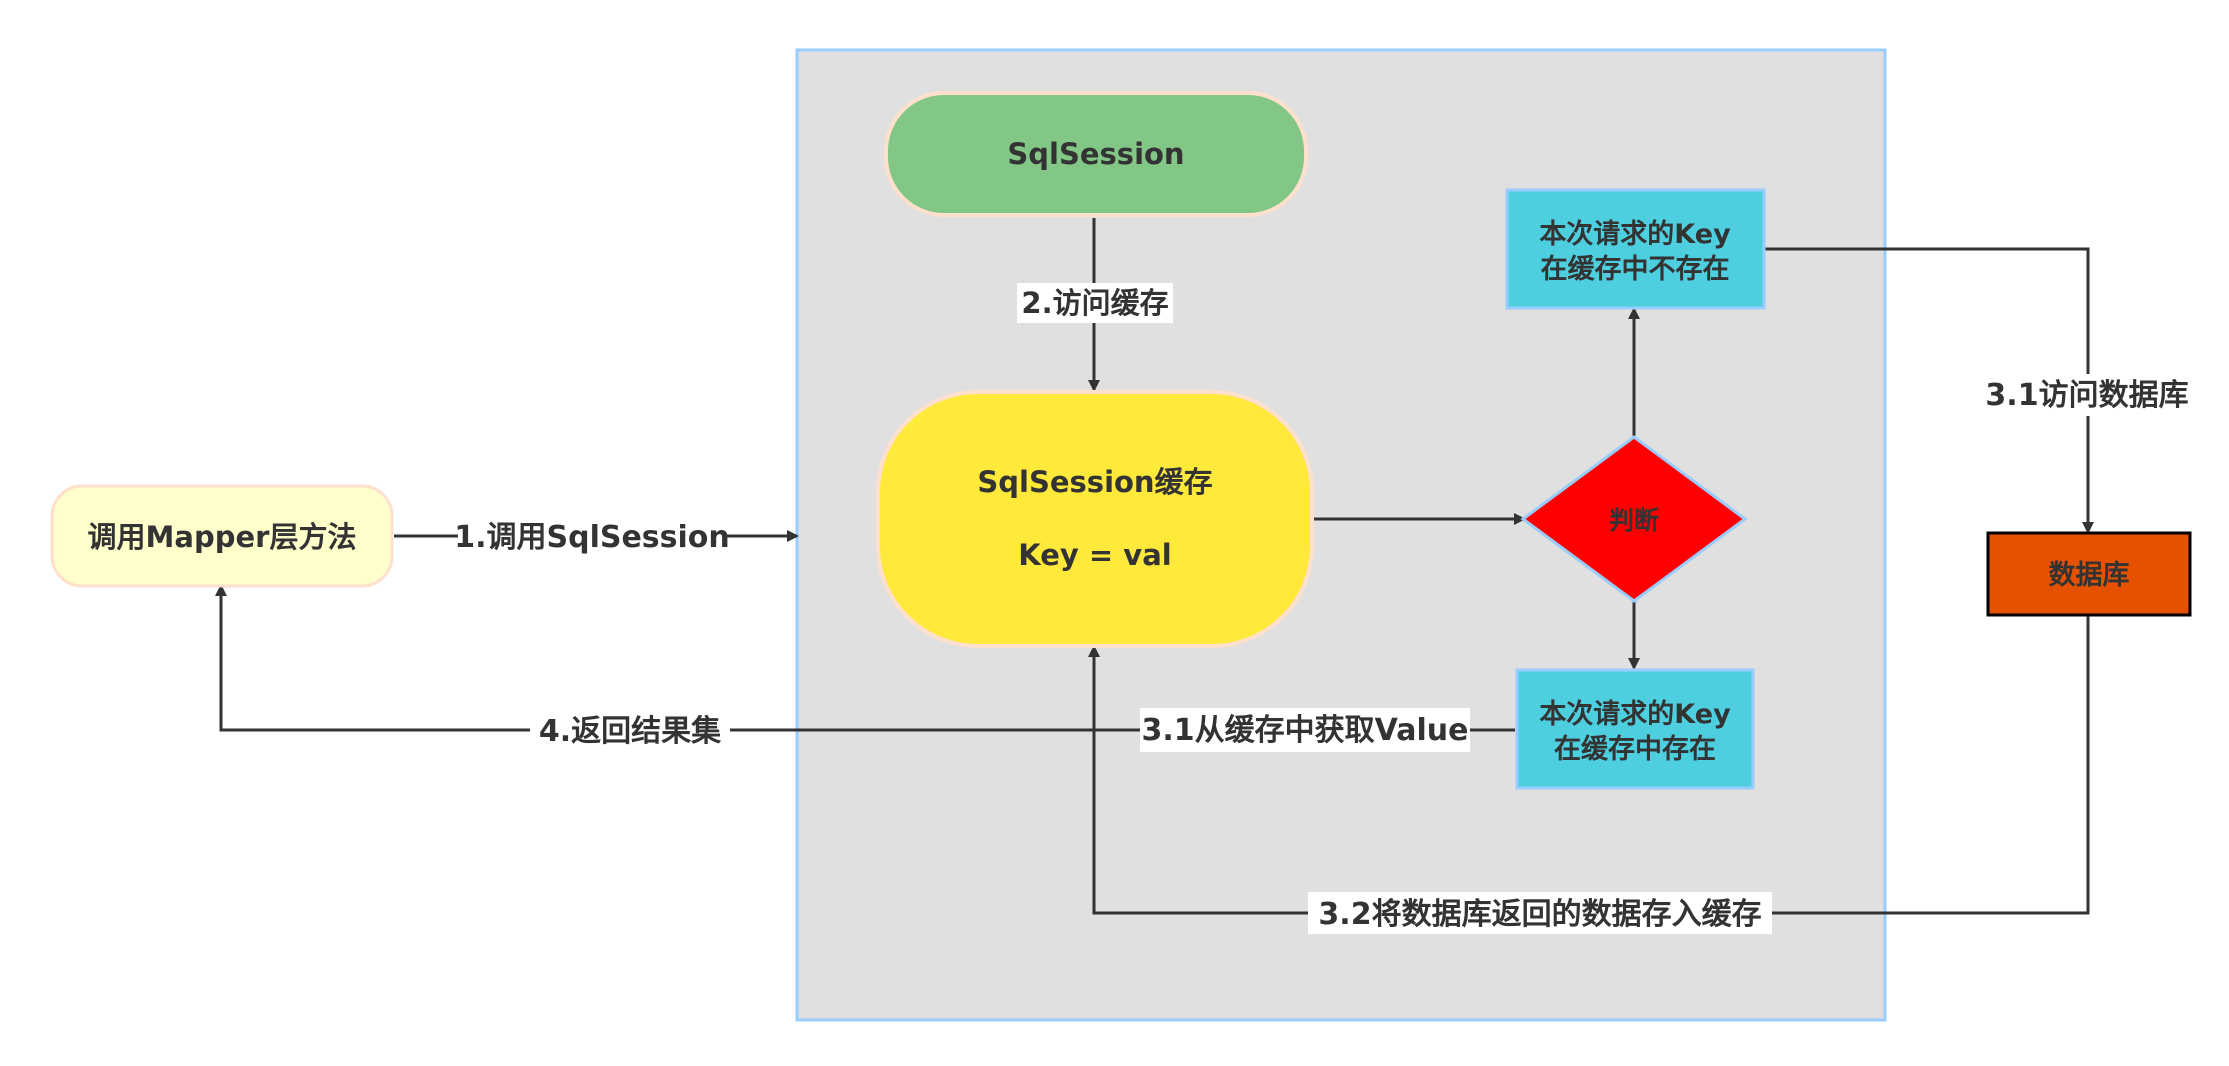 This screenshot has height=1066, width=2229. Describe the element at coordinates (1539, 914) in the screenshot. I see `edge-label-store-cache: 3.2将数据库返回的数据存入缓存` at that location.